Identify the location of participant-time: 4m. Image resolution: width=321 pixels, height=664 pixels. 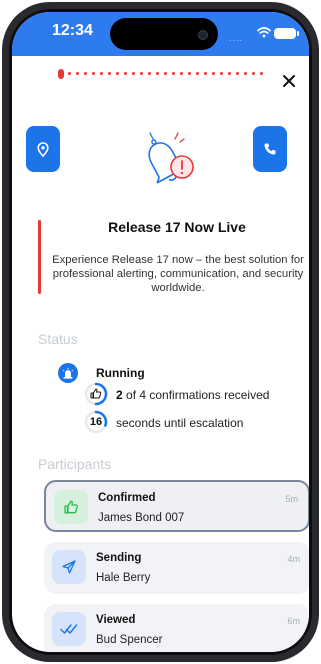
(293, 559).